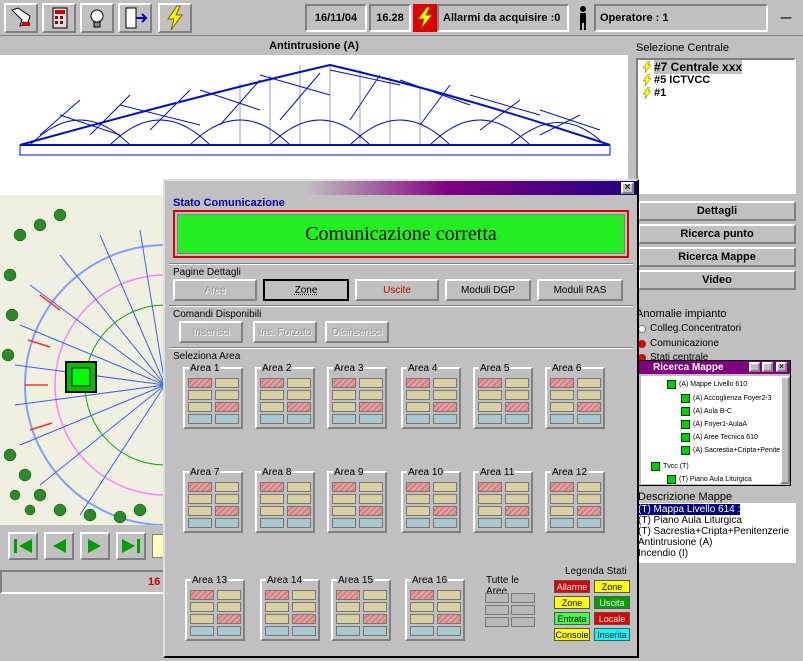 This screenshot has width=803, height=661. What do you see at coordinates (785, 430) in the screenshot?
I see `ricerca-scrollbar` at bounding box center [785, 430].